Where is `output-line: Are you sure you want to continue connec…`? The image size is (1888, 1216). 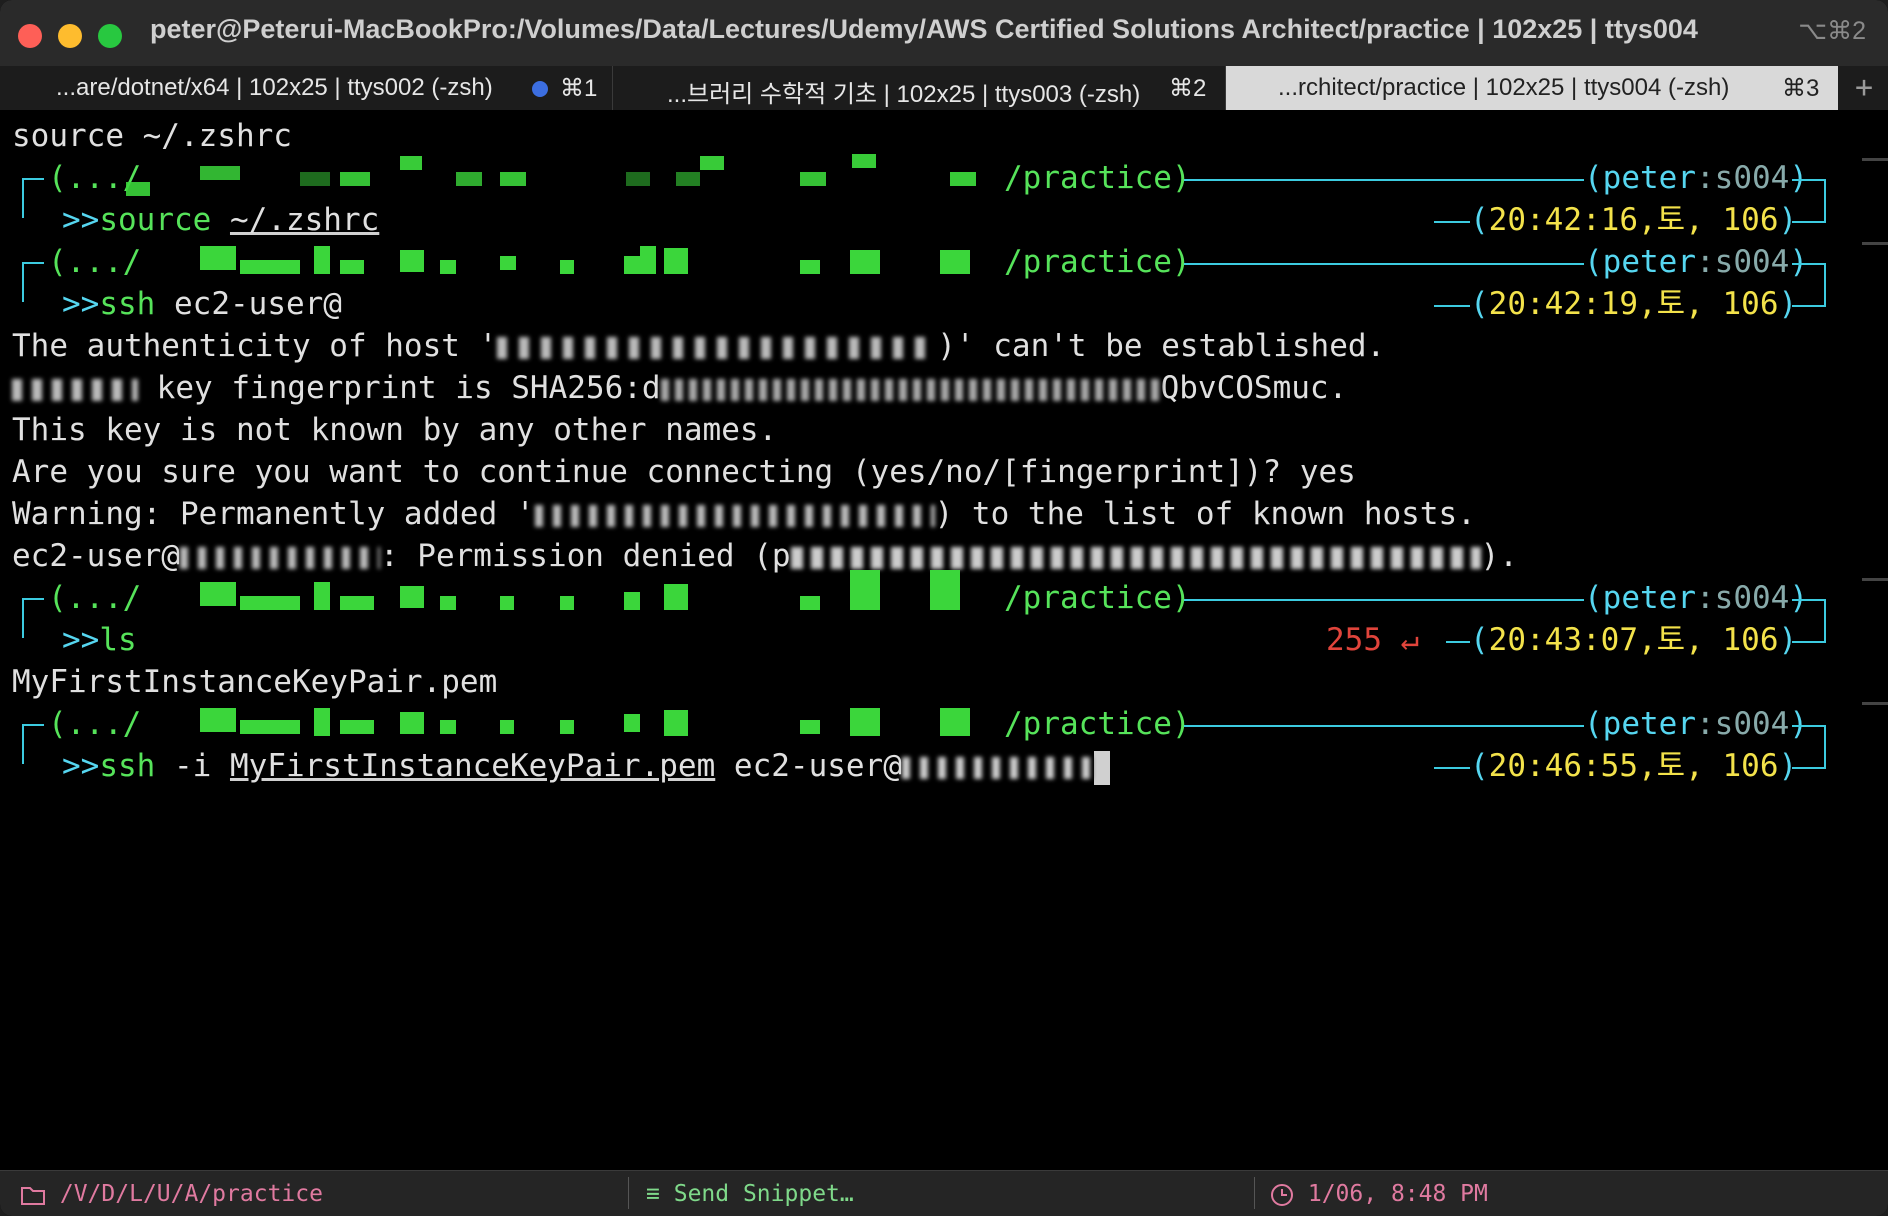
output-line: Are you sure you want to continue connec… is located at coordinates (684, 472).